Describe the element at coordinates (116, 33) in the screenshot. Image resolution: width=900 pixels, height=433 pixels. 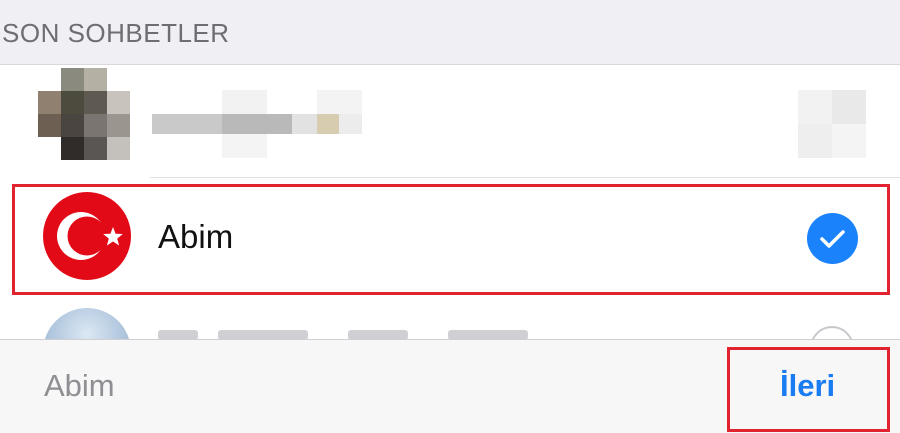
I see `section-title: SON SOHBETLER` at that location.